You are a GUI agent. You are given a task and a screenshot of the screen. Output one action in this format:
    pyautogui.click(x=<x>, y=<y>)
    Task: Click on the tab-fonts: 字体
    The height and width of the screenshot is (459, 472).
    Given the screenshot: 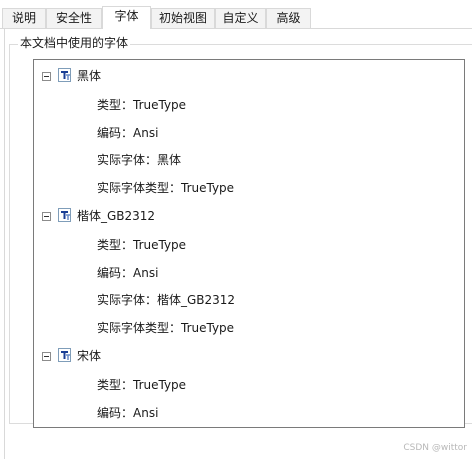 What is the action you would take?
    pyautogui.click(x=126, y=17)
    